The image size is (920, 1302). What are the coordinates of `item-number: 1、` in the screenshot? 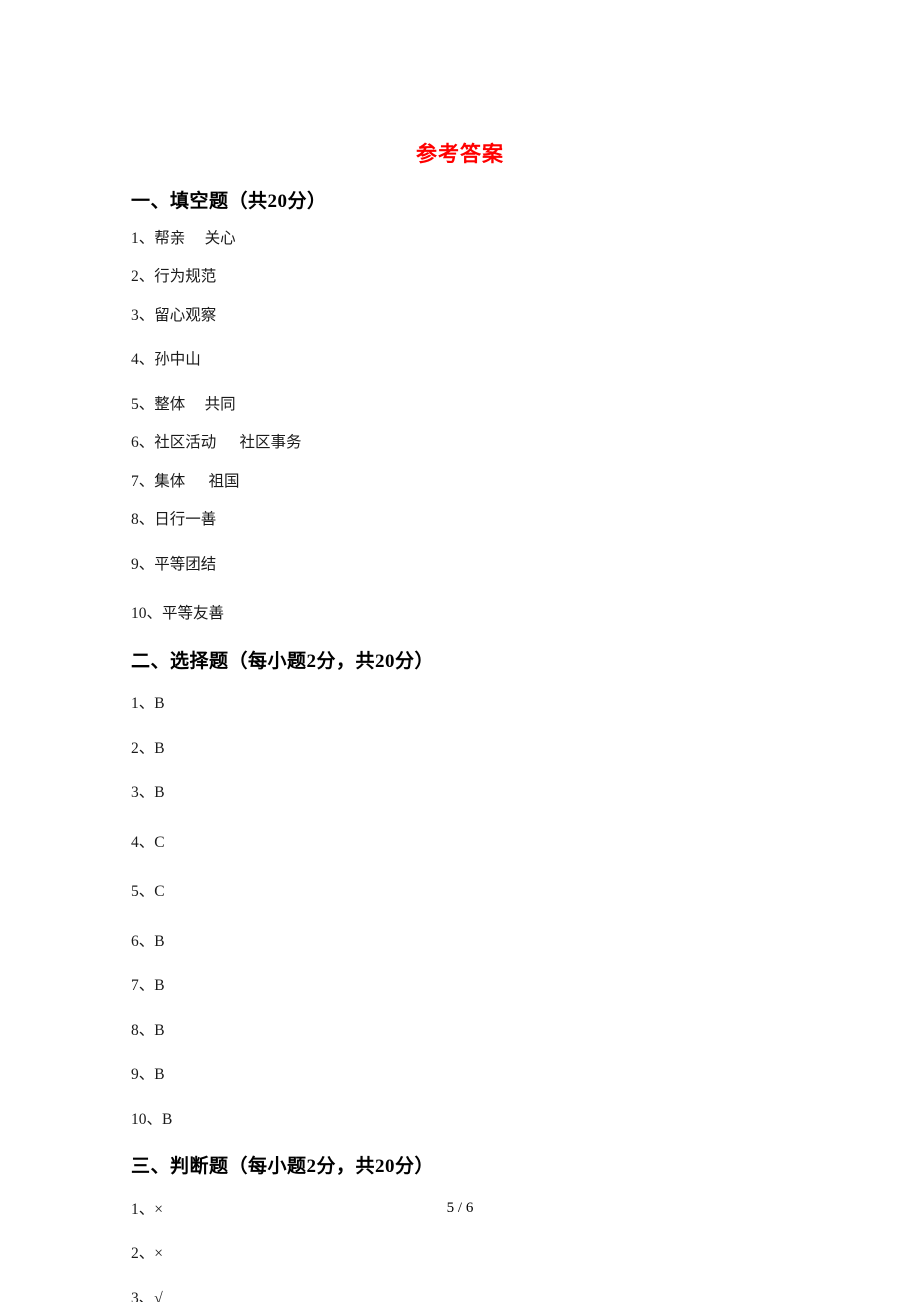 It's located at (143, 703).